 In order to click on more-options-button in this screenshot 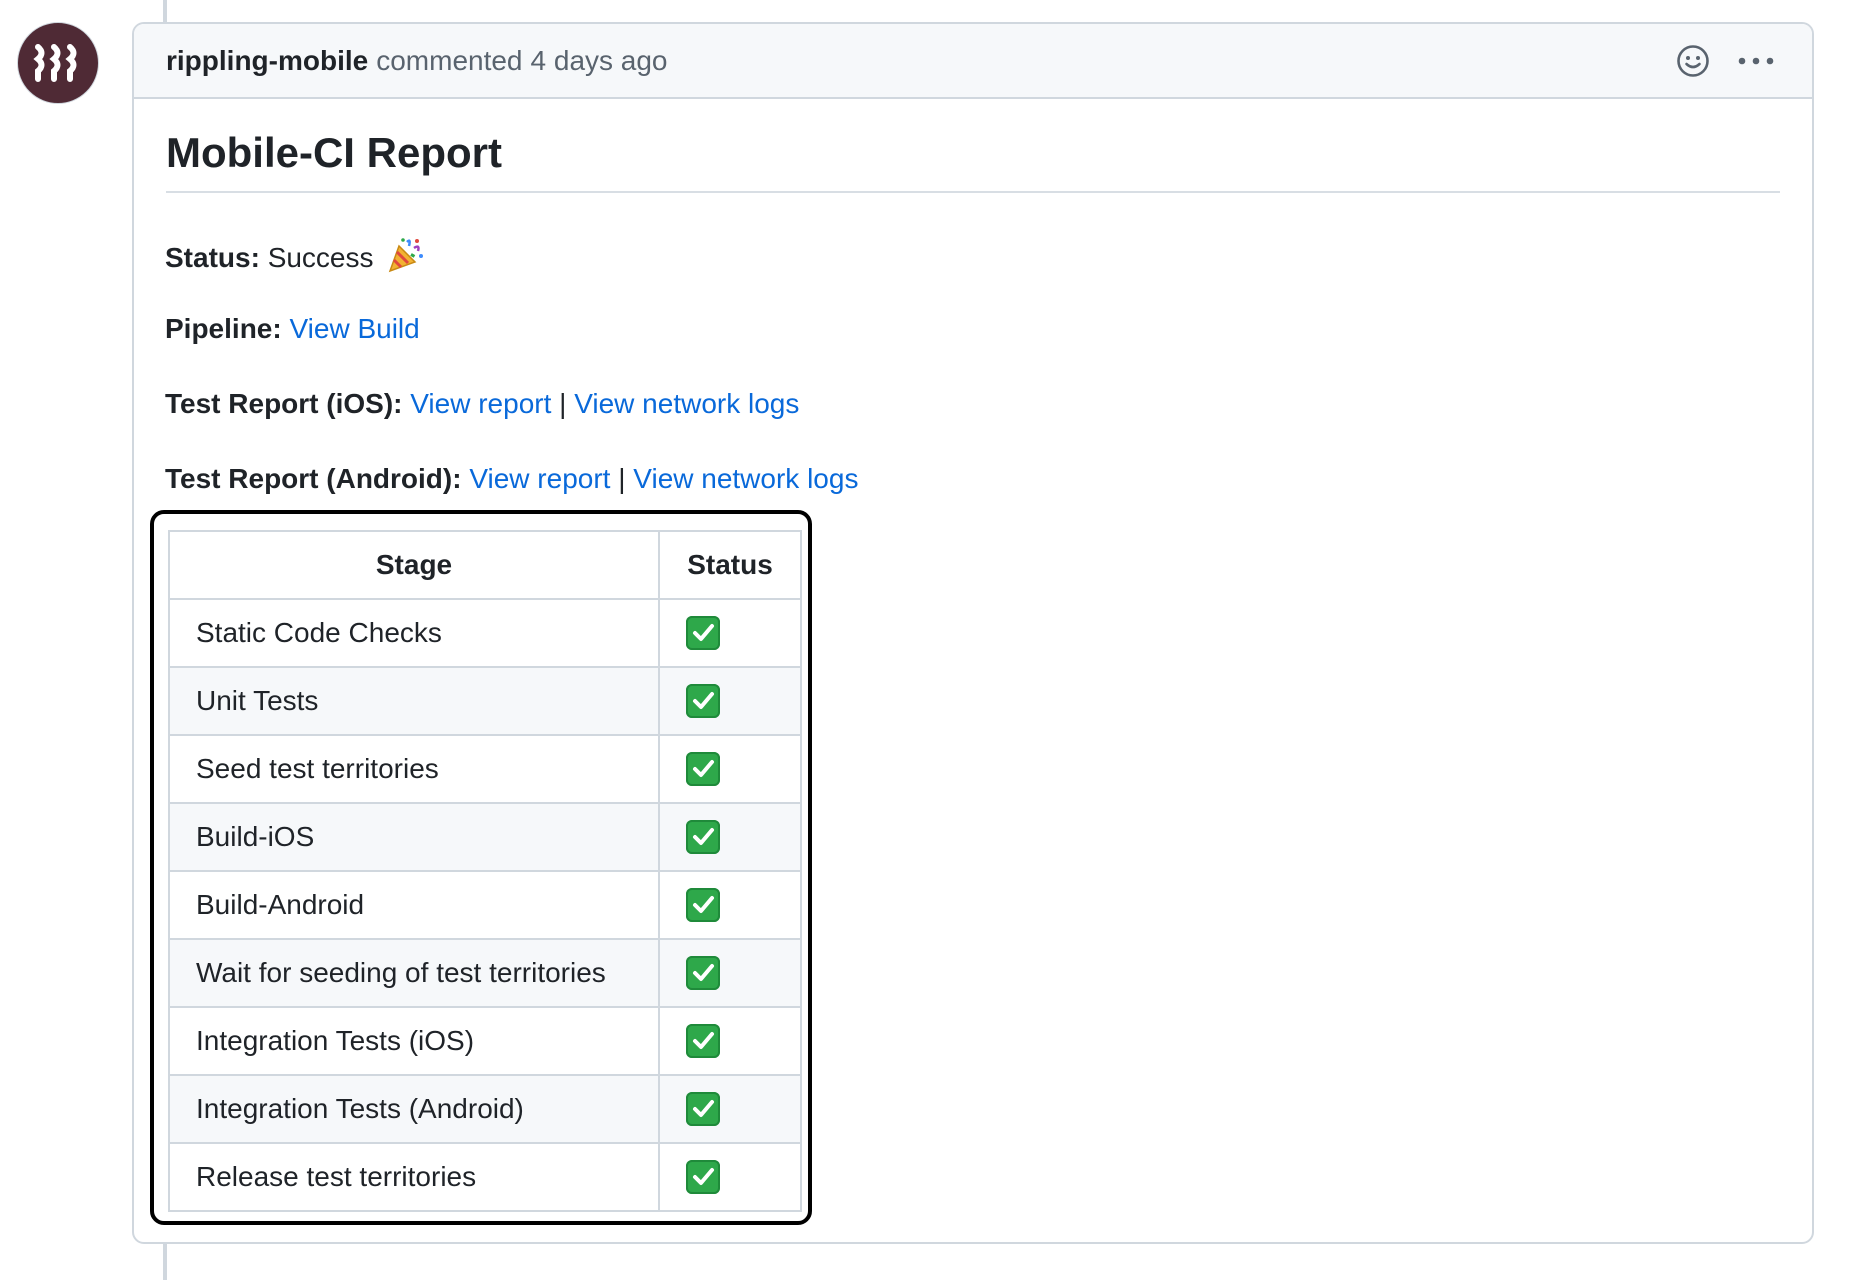, I will do `click(1756, 61)`.